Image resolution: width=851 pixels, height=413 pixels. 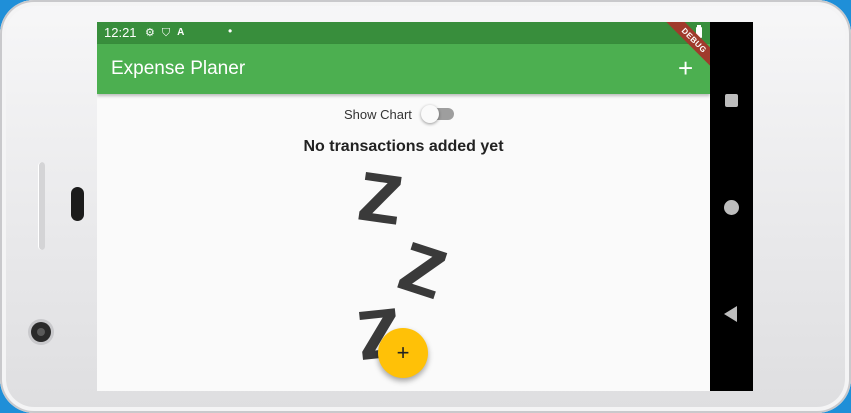 What do you see at coordinates (41, 206) in the screenshot?
I see `side-button` at bounding box center [41, 206].